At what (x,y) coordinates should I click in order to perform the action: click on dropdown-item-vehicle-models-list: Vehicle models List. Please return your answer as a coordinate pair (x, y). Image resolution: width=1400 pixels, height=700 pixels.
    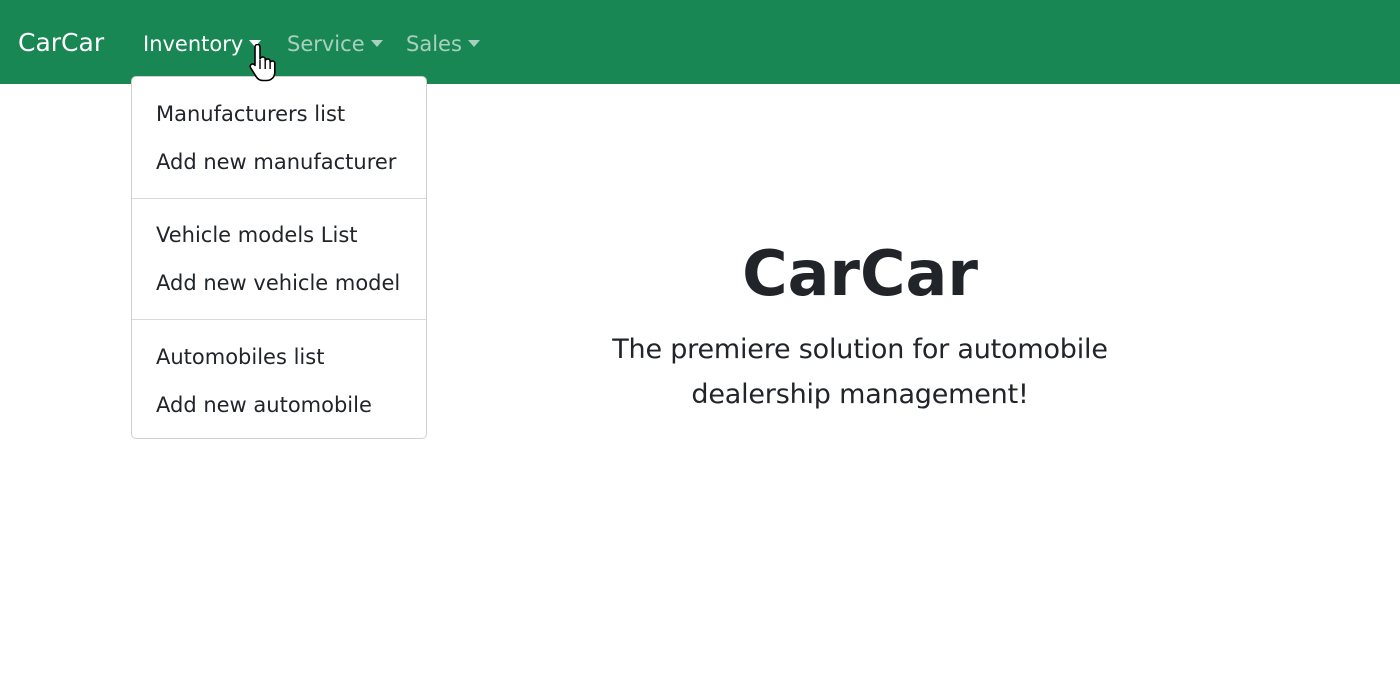
    Looking at the image, I should click on (257, 235).